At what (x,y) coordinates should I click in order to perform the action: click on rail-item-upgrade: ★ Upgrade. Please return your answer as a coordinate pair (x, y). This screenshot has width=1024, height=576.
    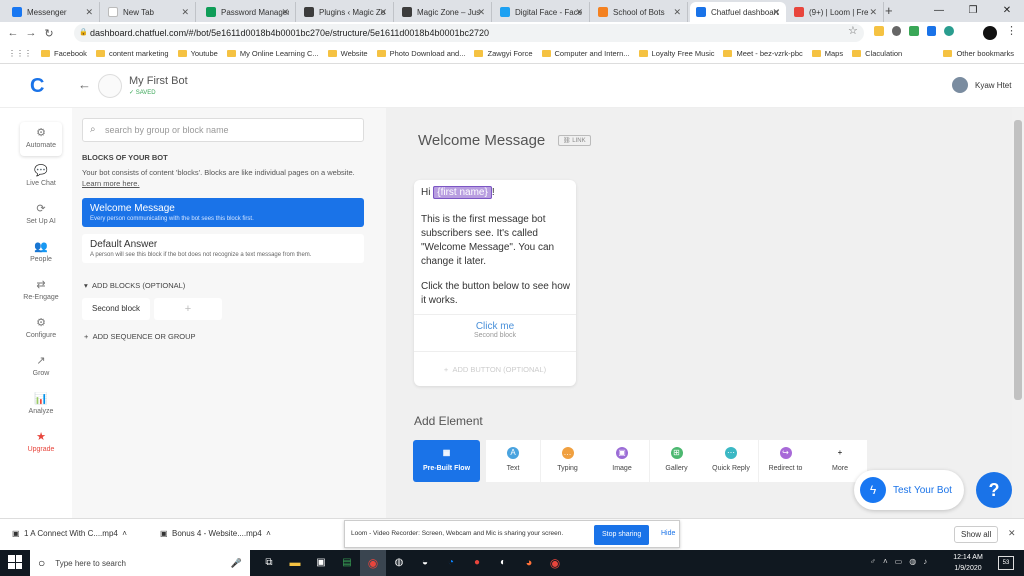
    Looking at the image, I should click on (41, 441).